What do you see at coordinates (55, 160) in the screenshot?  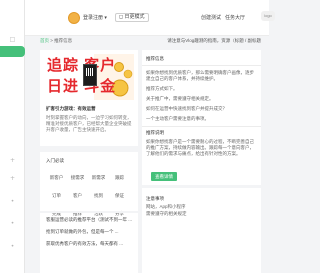 I see `section-subtitle: 入门必读` at bounding box center [55, 160].